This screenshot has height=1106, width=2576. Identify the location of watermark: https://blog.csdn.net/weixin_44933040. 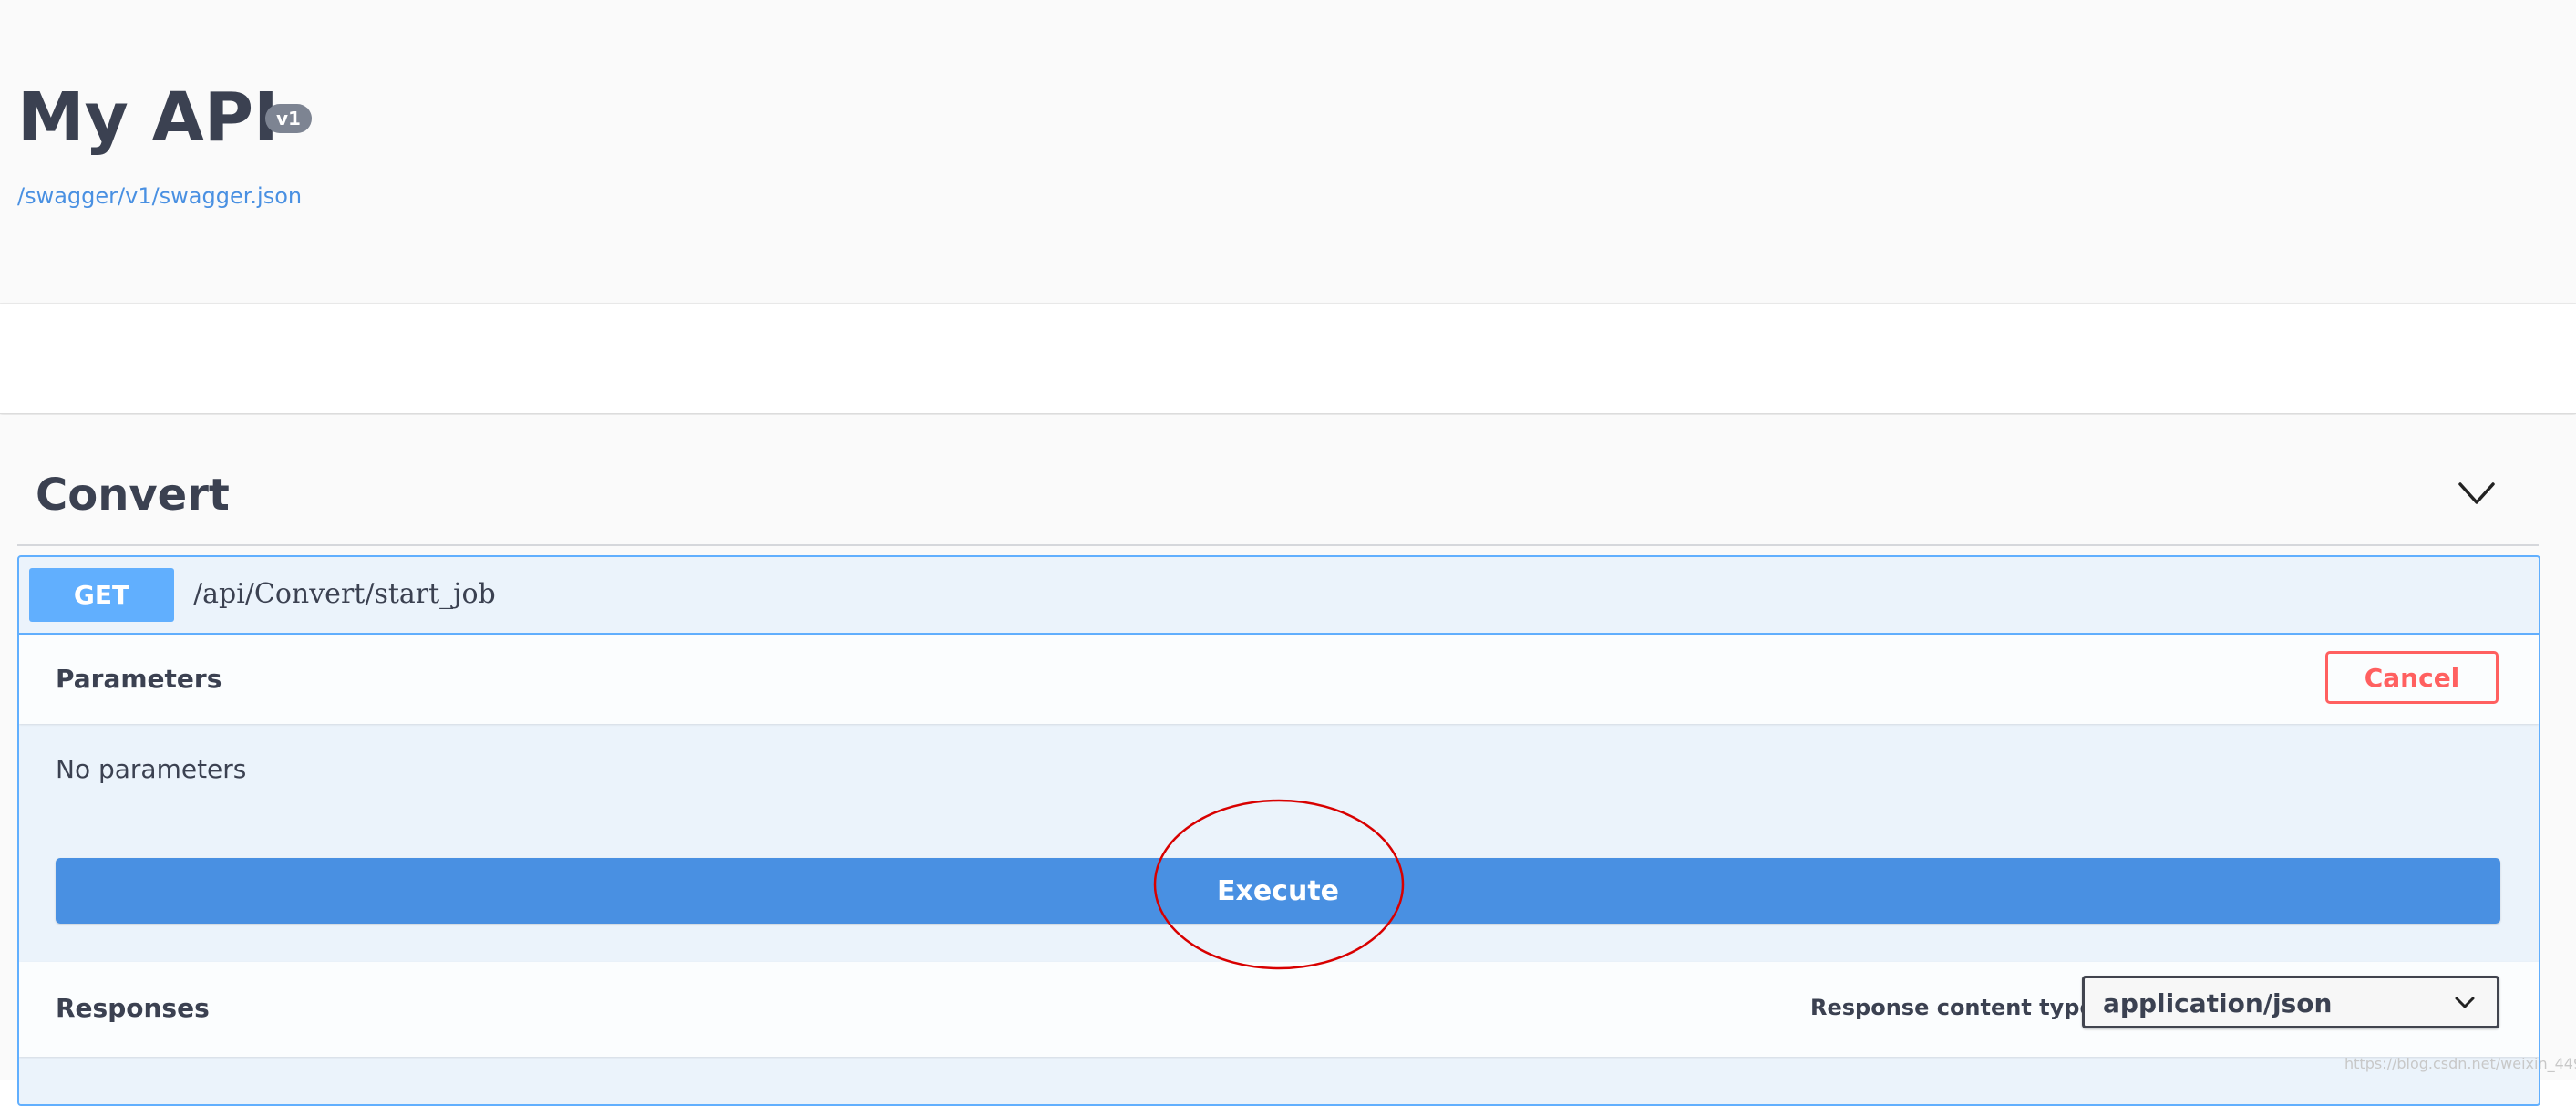
(2460, 1064).